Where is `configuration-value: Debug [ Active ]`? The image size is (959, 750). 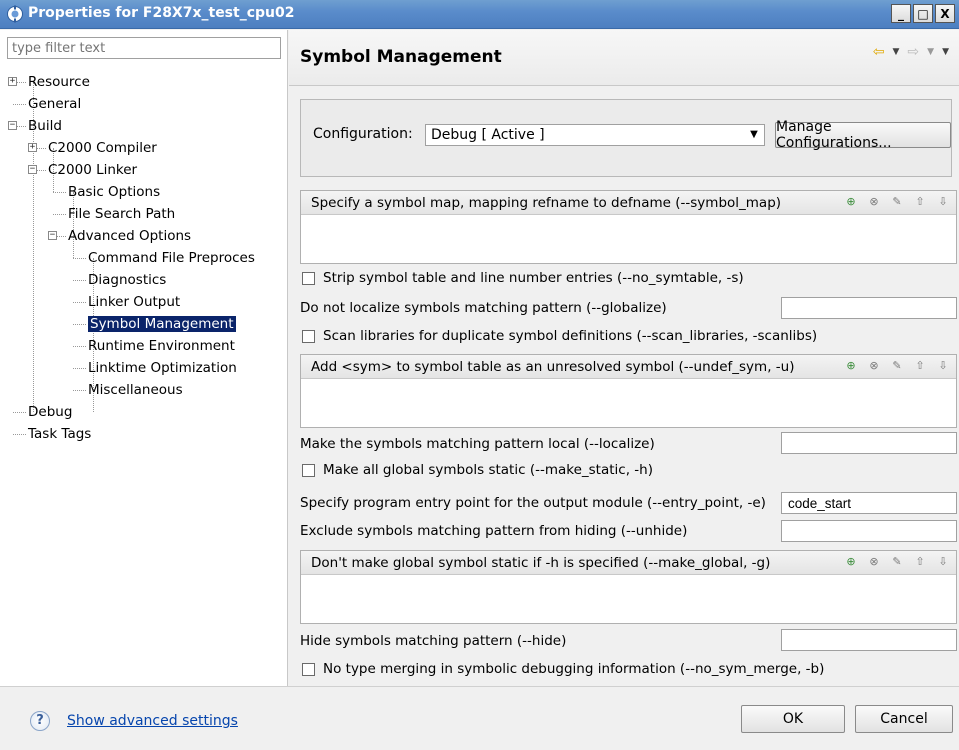
configuration-value: Debug [ Active ] is located at coordinates (488, 135).